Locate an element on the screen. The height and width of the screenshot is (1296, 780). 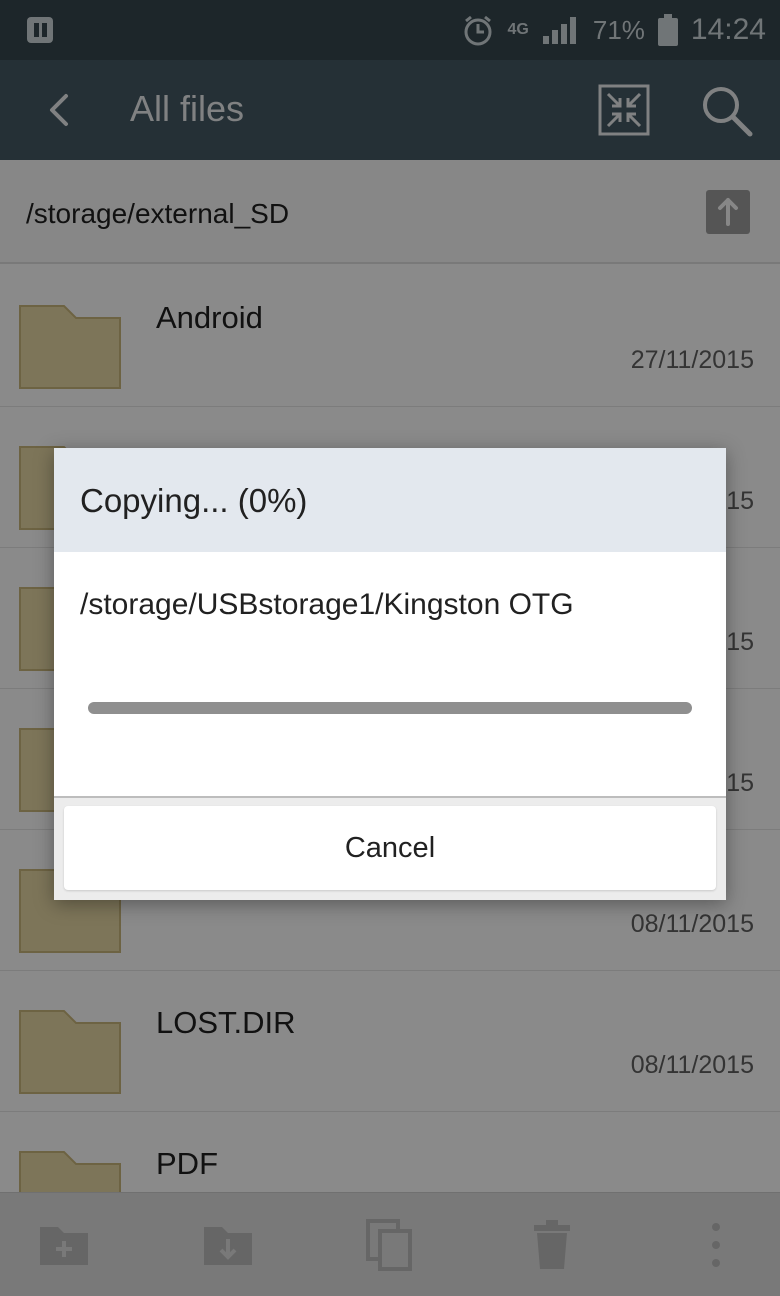
dialog-title: Copying... (0%) is located at coordinates (194, 500).